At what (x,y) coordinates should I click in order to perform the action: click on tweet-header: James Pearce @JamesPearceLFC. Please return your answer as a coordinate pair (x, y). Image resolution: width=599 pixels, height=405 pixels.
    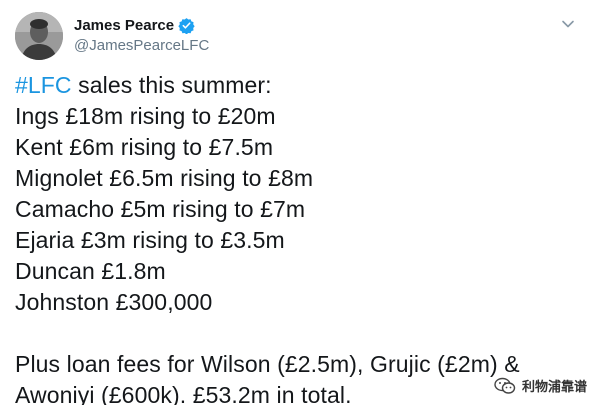
    Looking at the image, I should click on (299, 36).